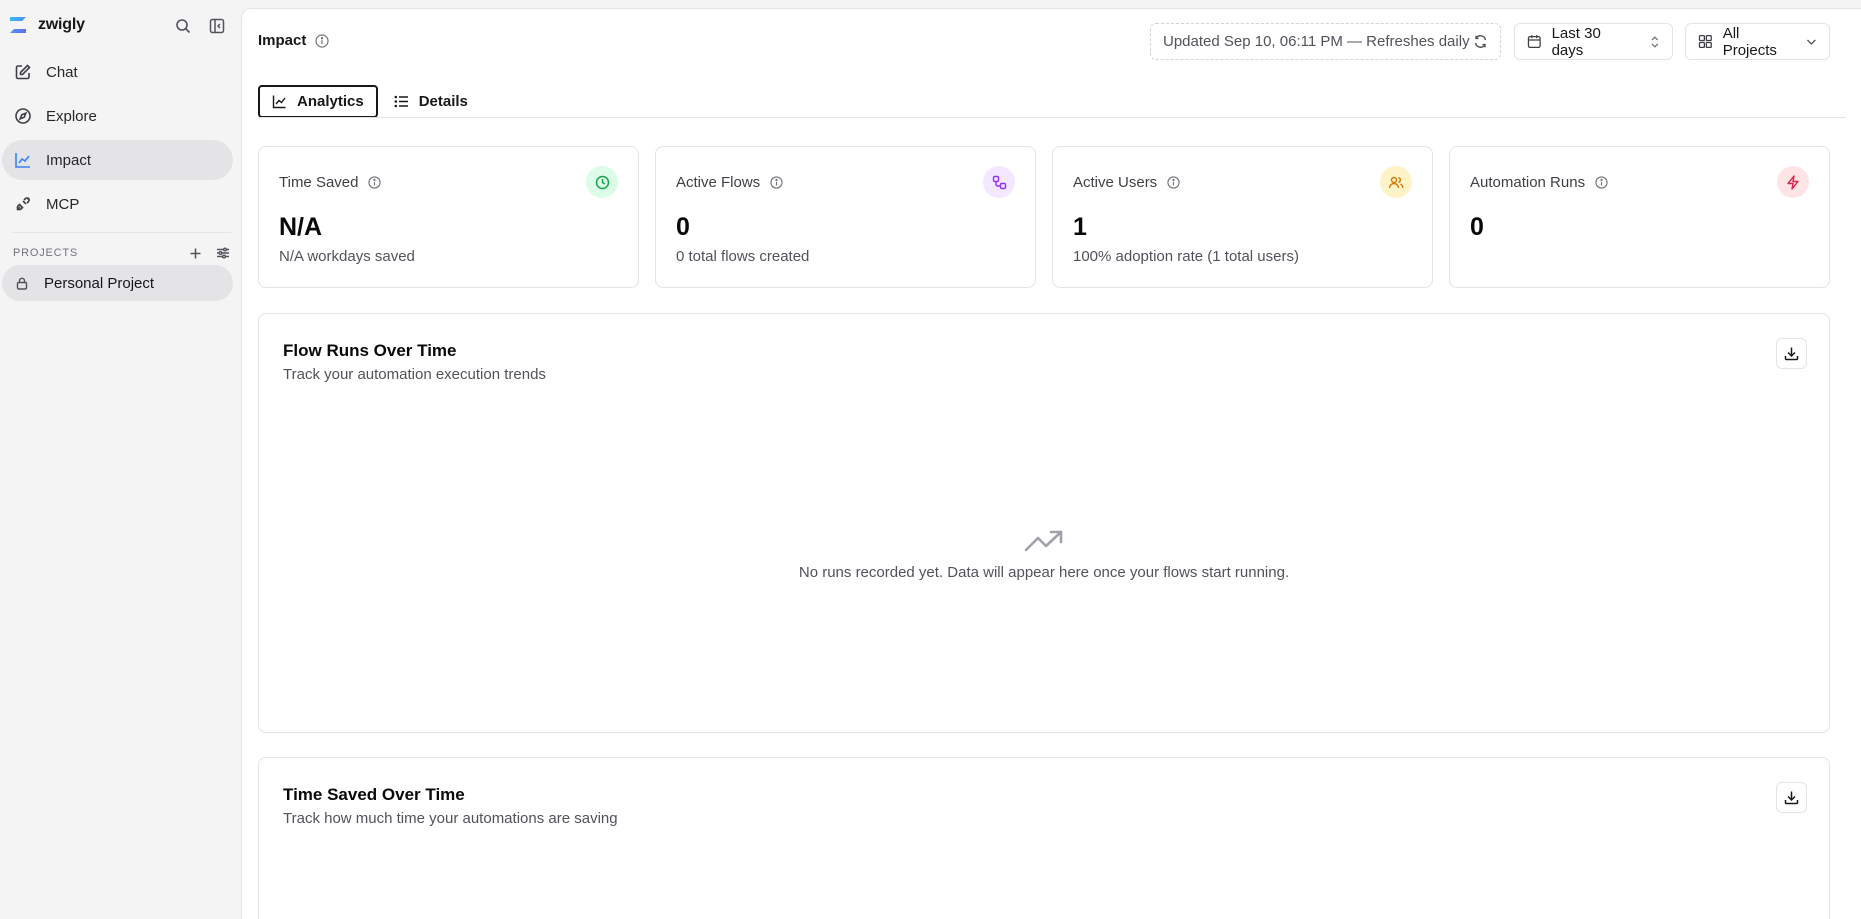 Image resolution: width=1861 pixels, height=919 pixels. What do you see at coordinates (62, 72) in the screenshot?
I see `sidebar-item-label: Chat` at bounding box center [62, 72].